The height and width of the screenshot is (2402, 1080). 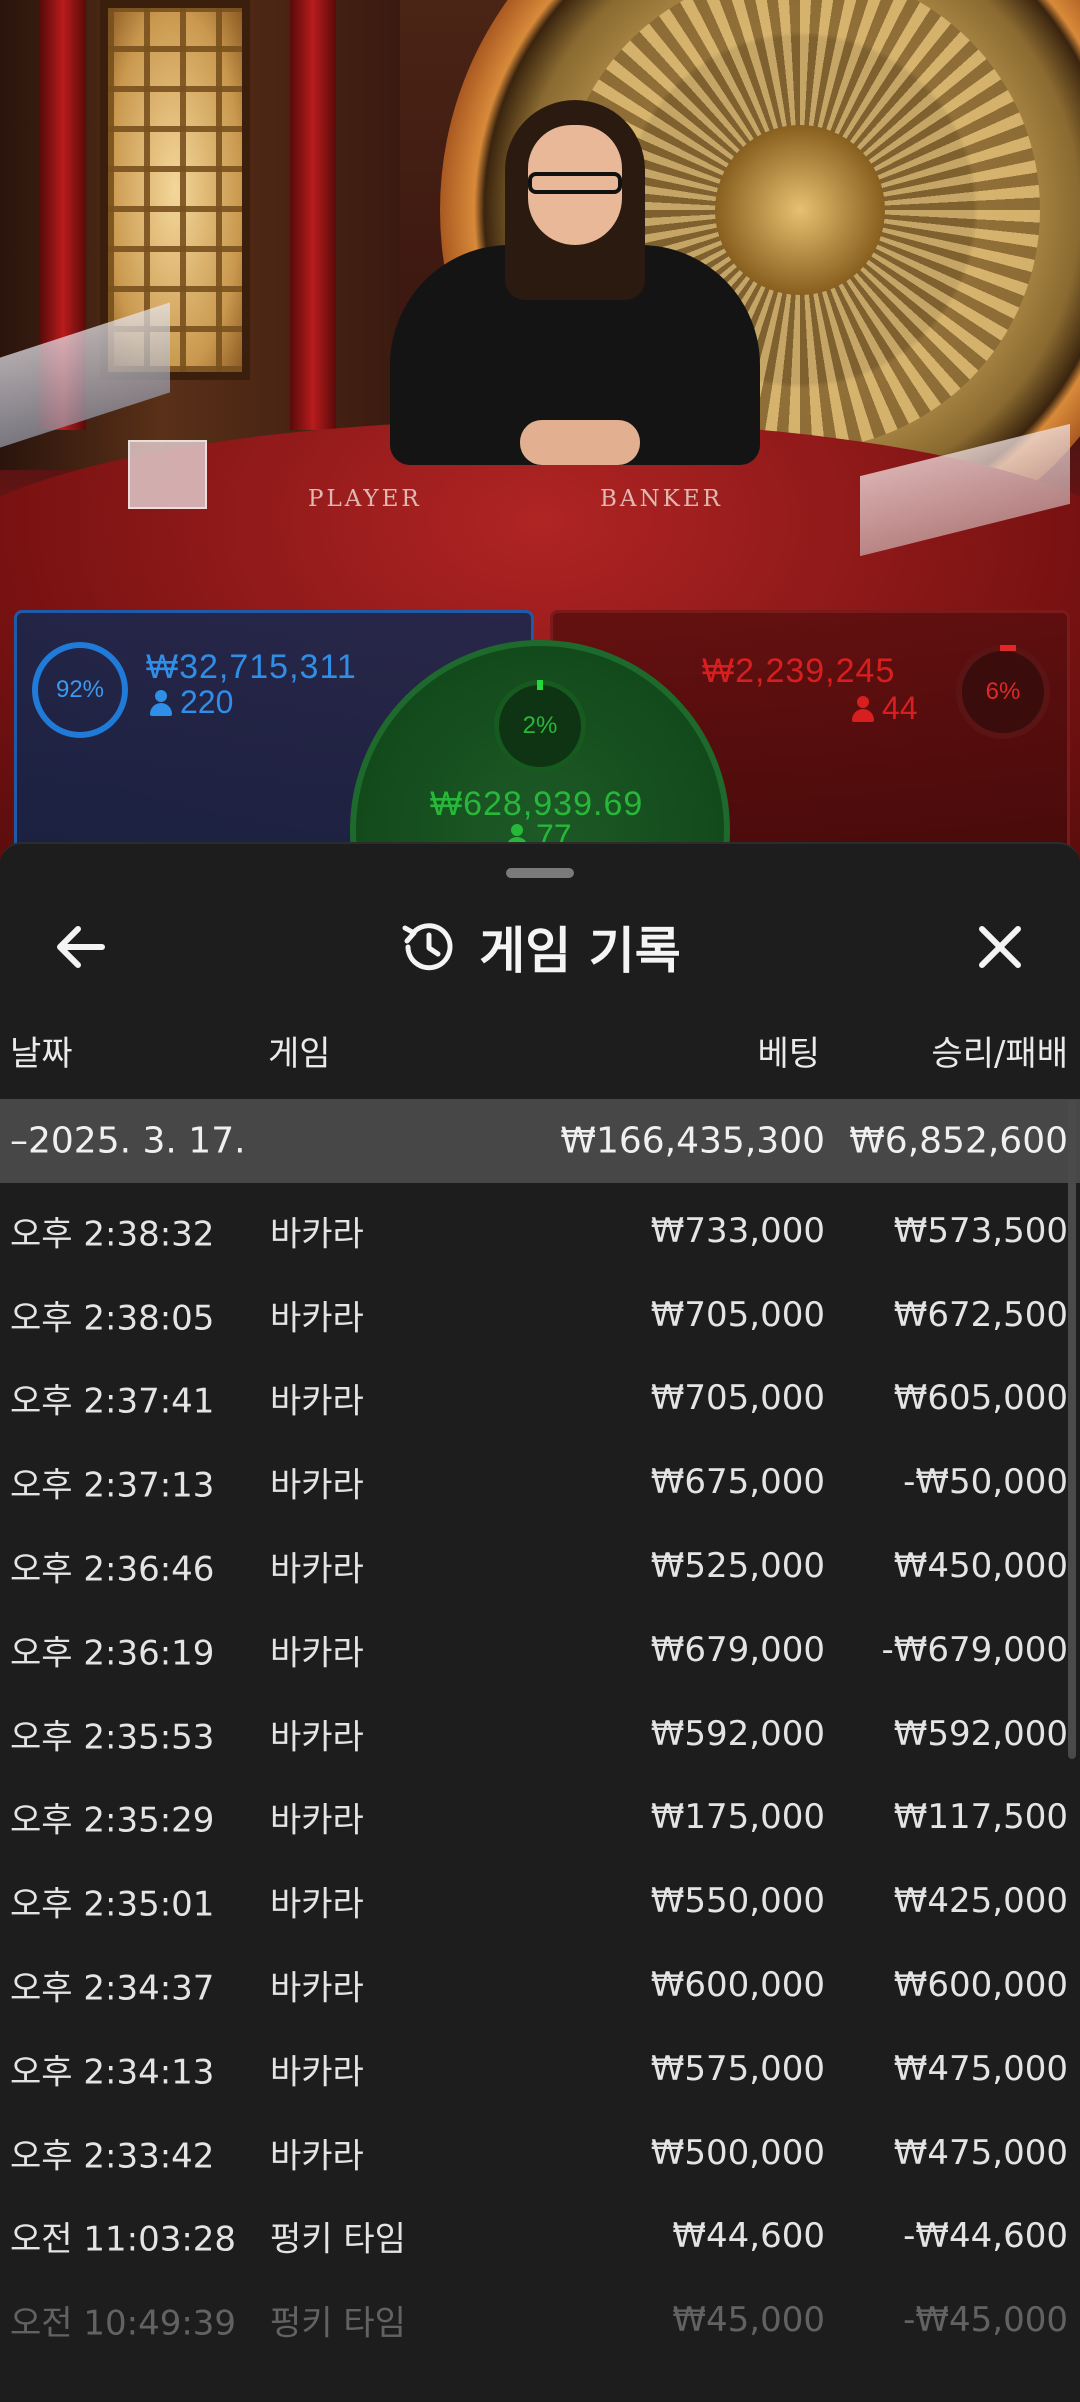 I want to click on row-winloss: -₩44,600, so click(x=985, y=2236).